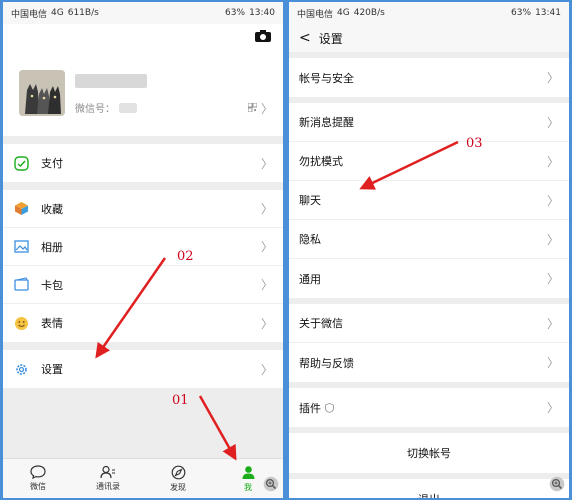  What do you see at coordinates (107, 472) in the screenshot?
I see `contacts-icon` at bounding box center [107, 472].